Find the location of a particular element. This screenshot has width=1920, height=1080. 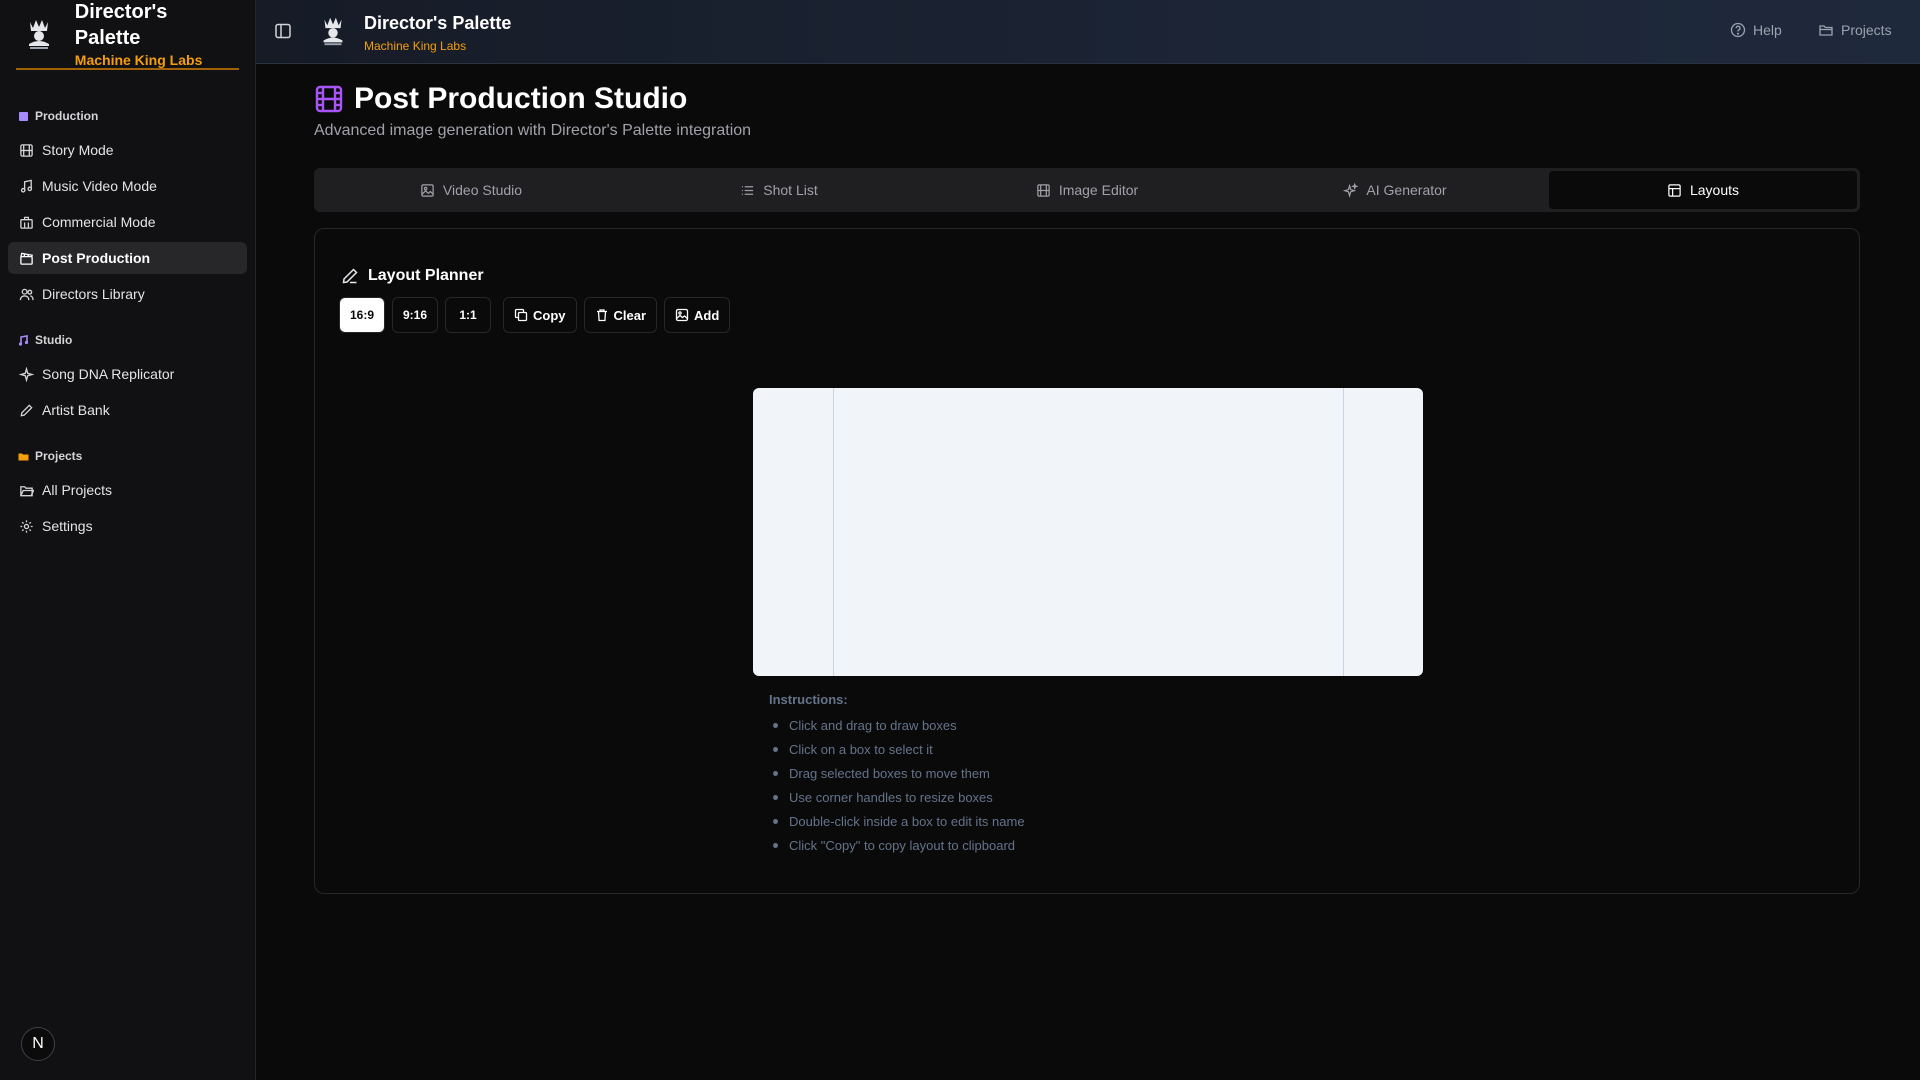

nav-group-text: Projects is located at coordinates (59, 456).